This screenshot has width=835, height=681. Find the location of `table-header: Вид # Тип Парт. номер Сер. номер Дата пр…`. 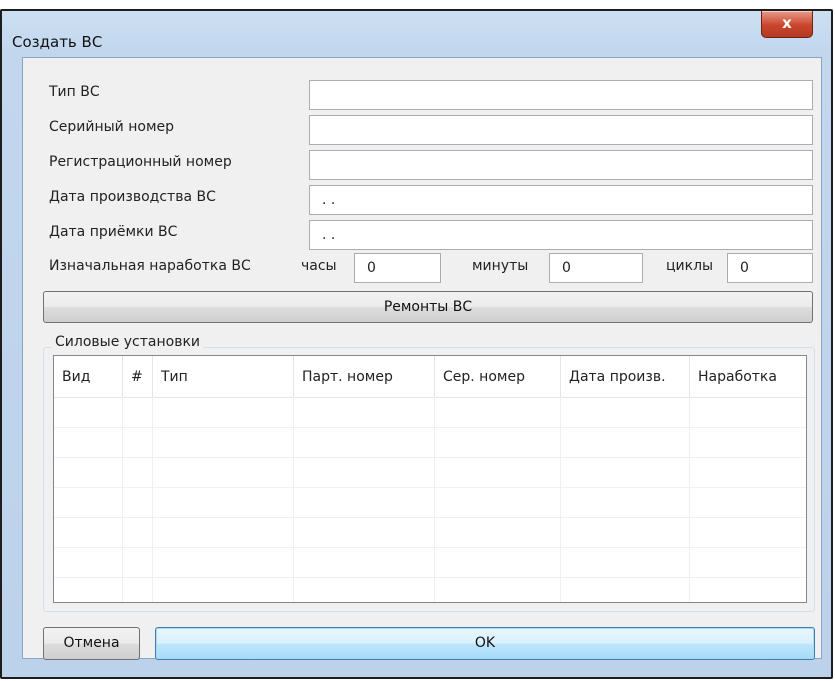

table-header: Вид # Тип Парт. номер Сер. номер Дата пр… is located at coordinates (430, 377).